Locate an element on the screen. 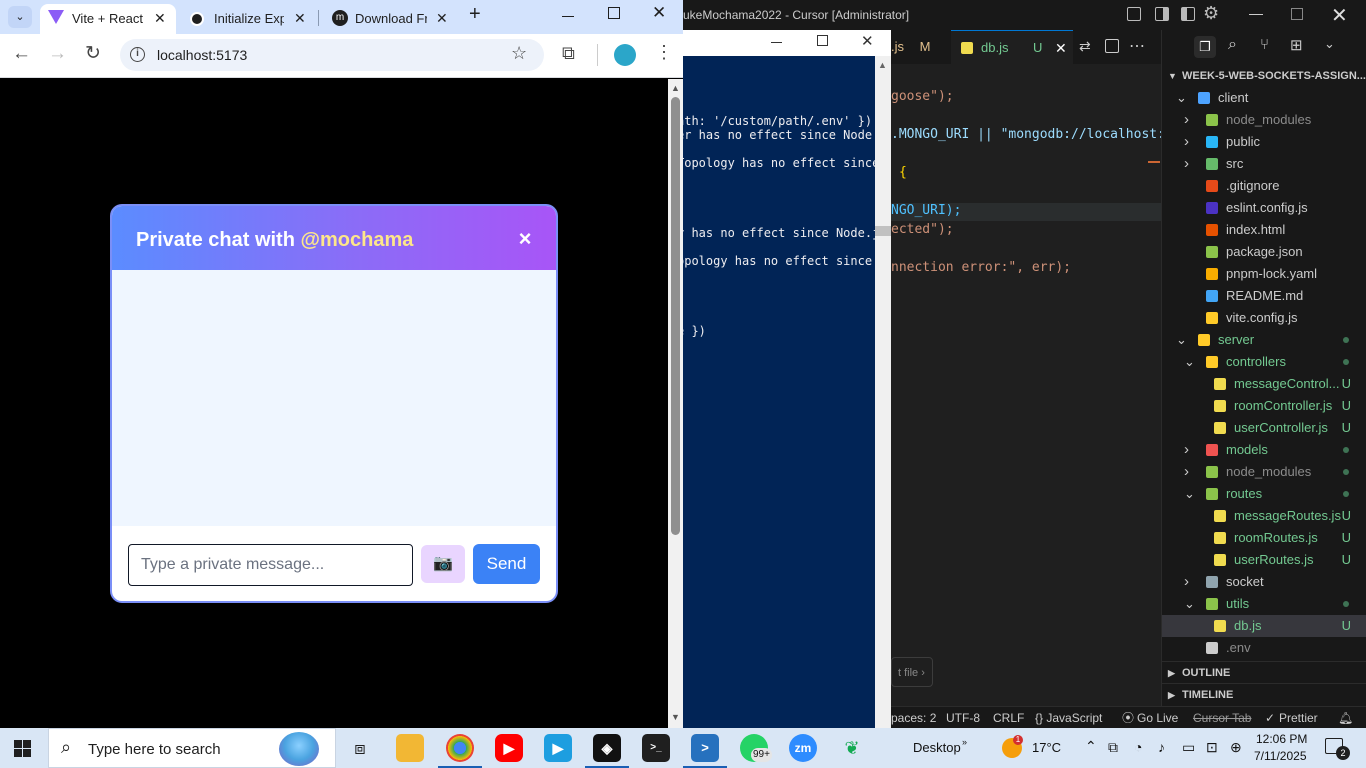 This screenshot has height=768, width=1366. site-info-icon: i is located at coordinates (137, 54).